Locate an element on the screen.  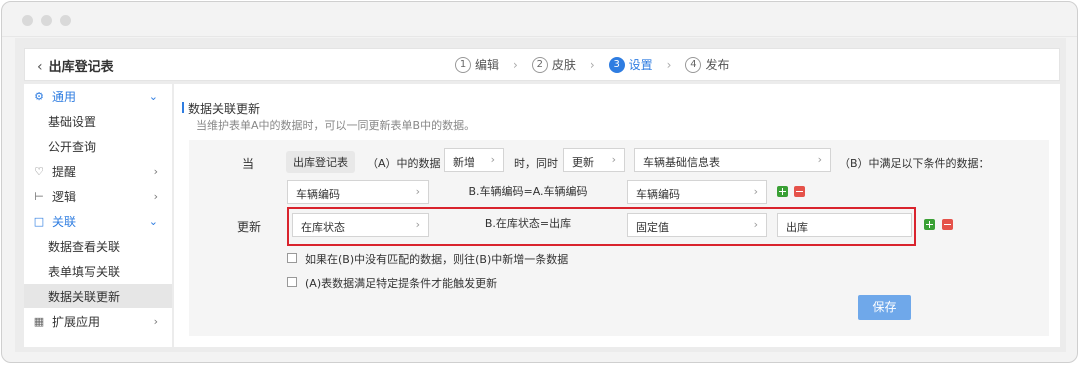
condition-field-a-select: 车辆编码 › is located at coordinates (697, 192).